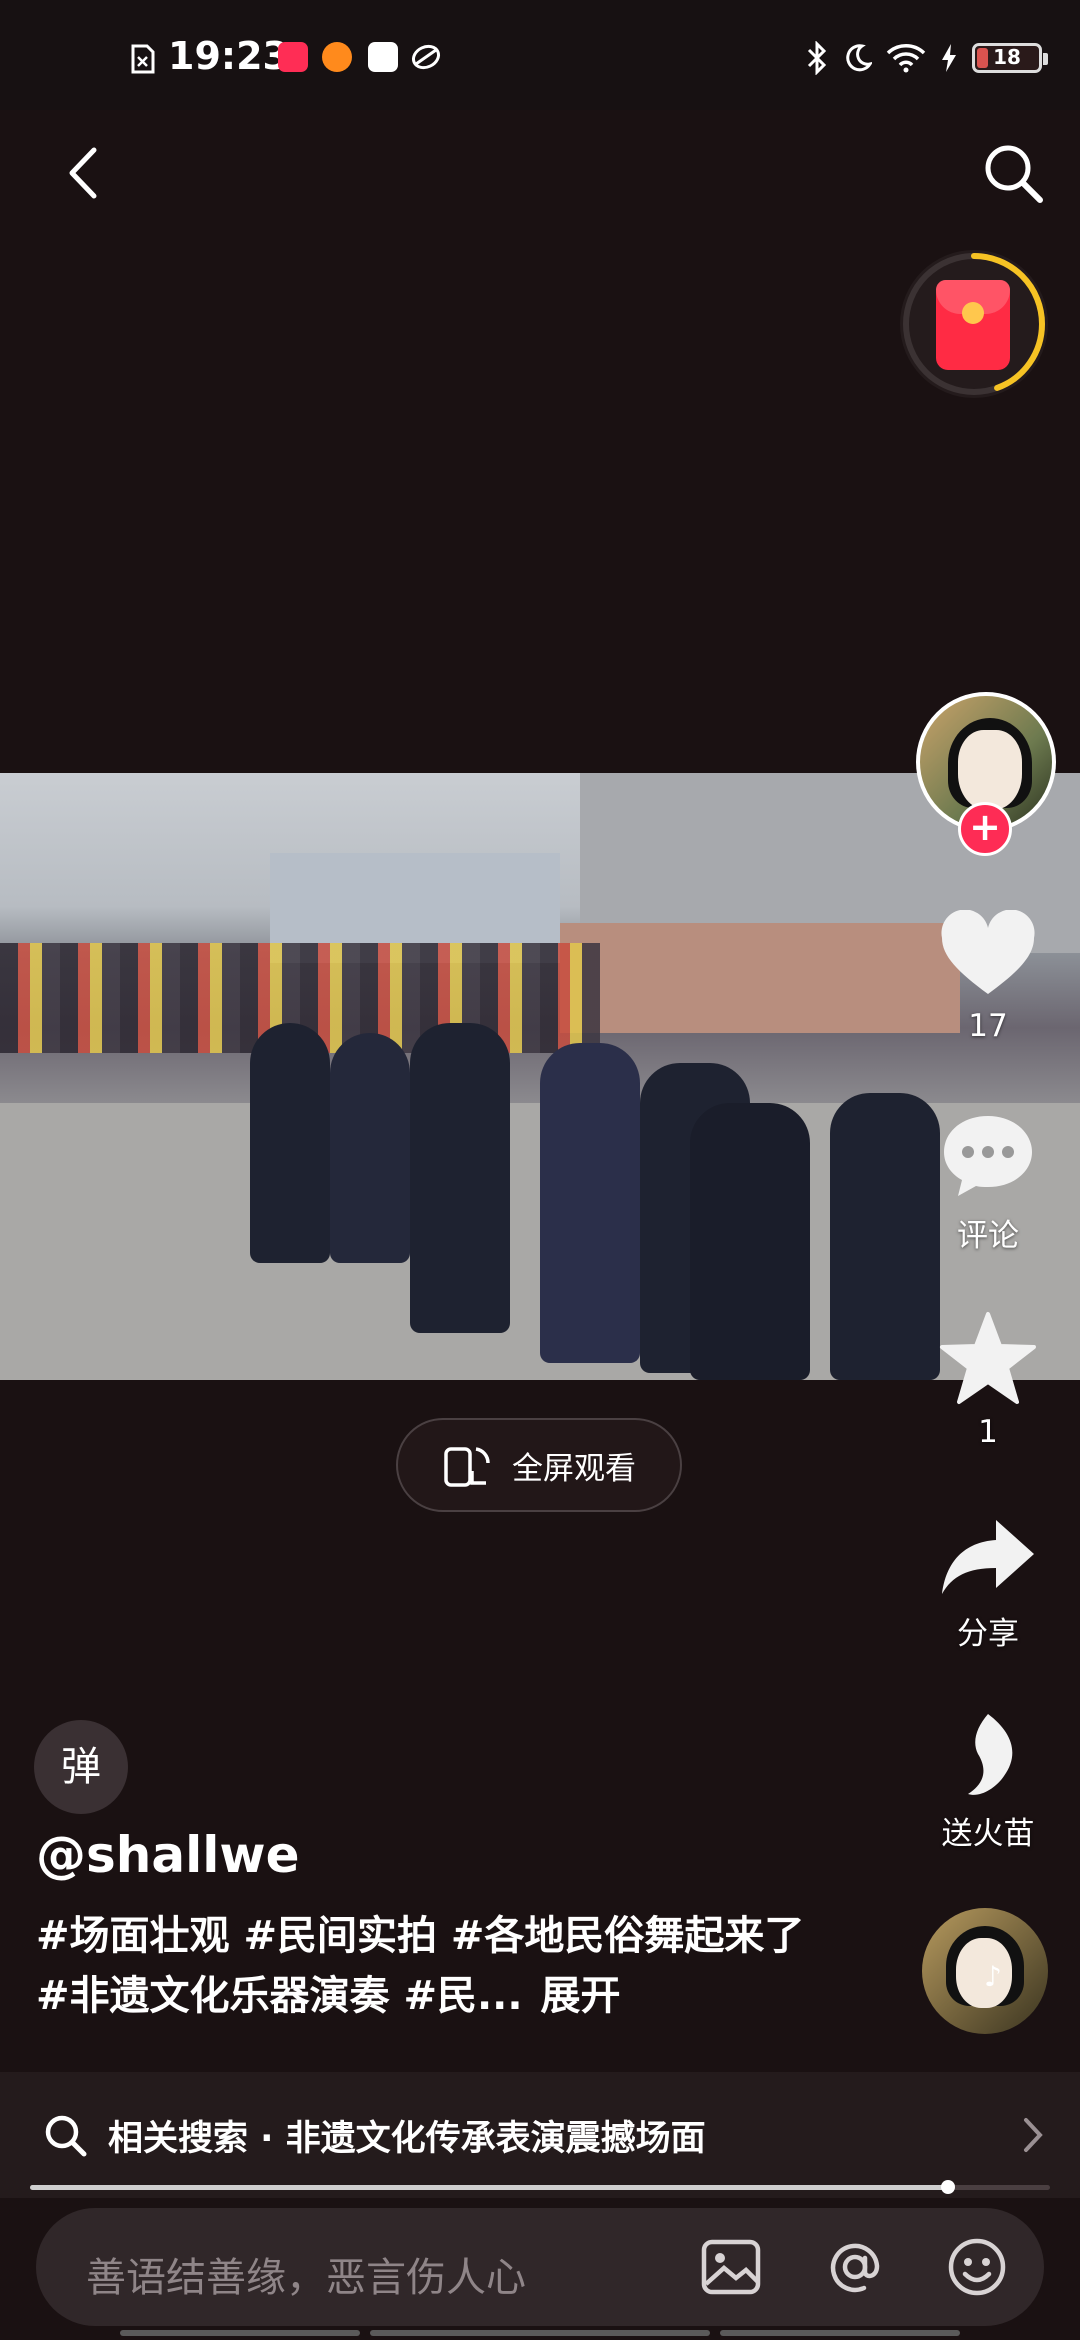 The width and height of the screenshot is (1080, 2340). I want to click on app-red-icon, so click(293, 57).